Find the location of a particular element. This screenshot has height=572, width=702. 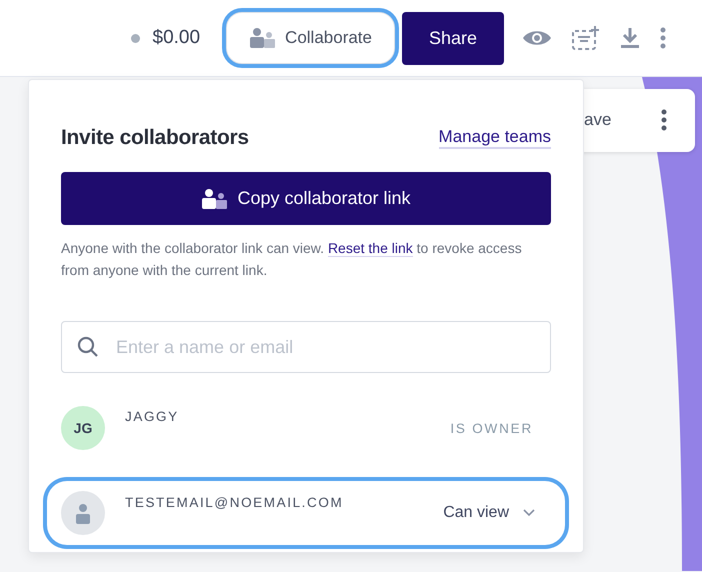

chevron-down-icon is located at coordinates (529, 513).